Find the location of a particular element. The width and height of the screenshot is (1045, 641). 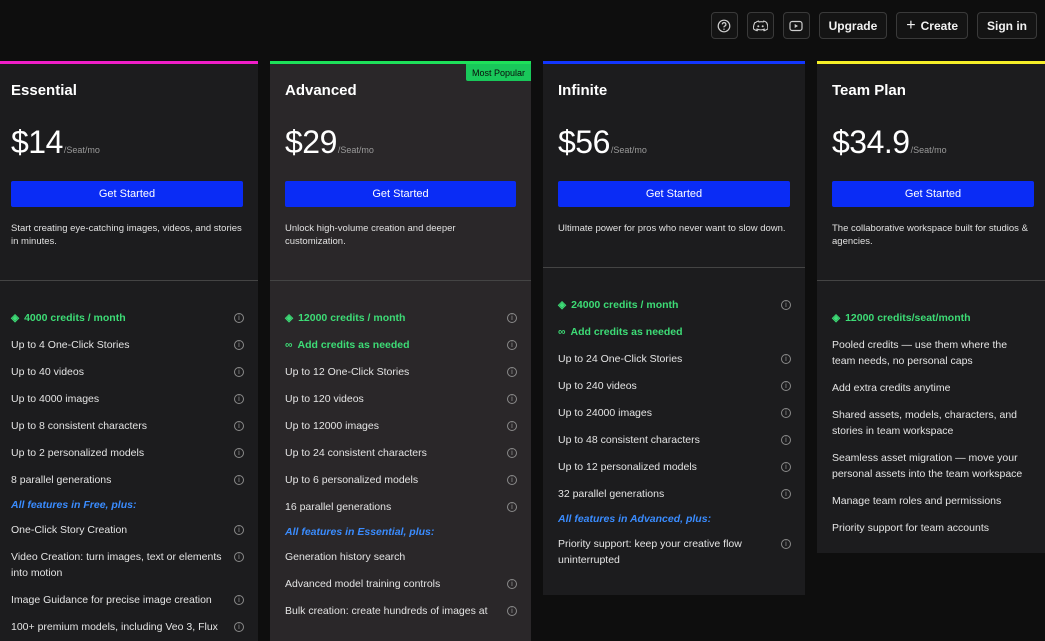

plan-name: Team Plan is located at coordinates (869, 90).